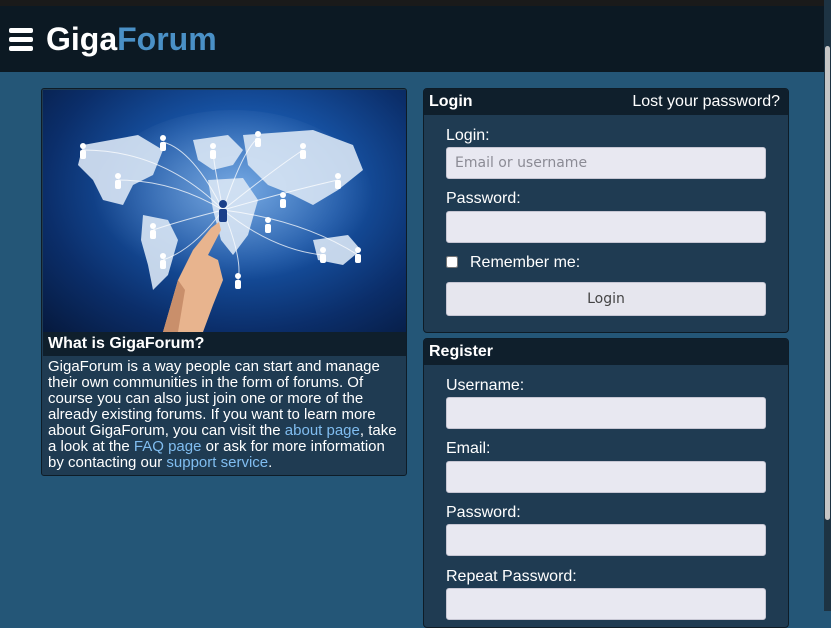 This screenshot has width=831, height=628. I want to click on register-panel-header: Register, so click(606, 352).